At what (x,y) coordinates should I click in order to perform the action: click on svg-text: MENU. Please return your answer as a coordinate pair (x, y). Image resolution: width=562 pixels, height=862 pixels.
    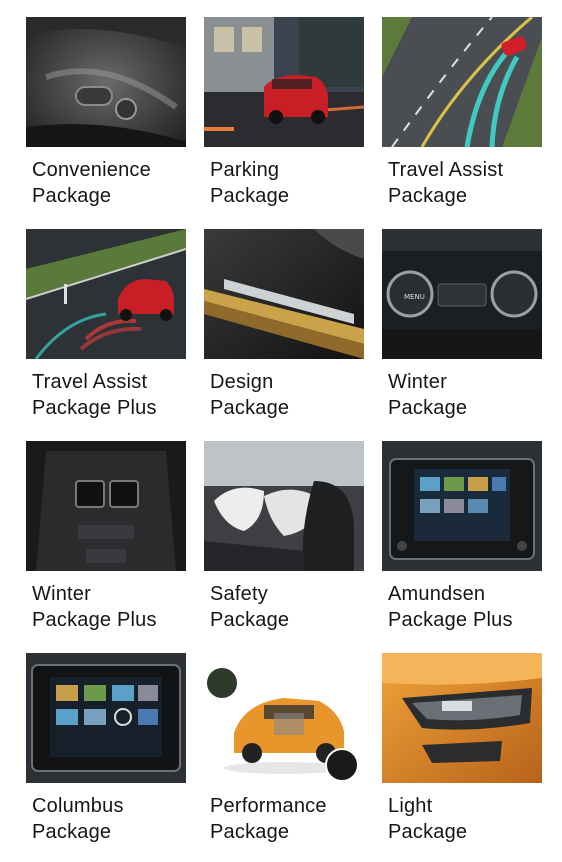
    Looking at the image, I should click on (414, 297).